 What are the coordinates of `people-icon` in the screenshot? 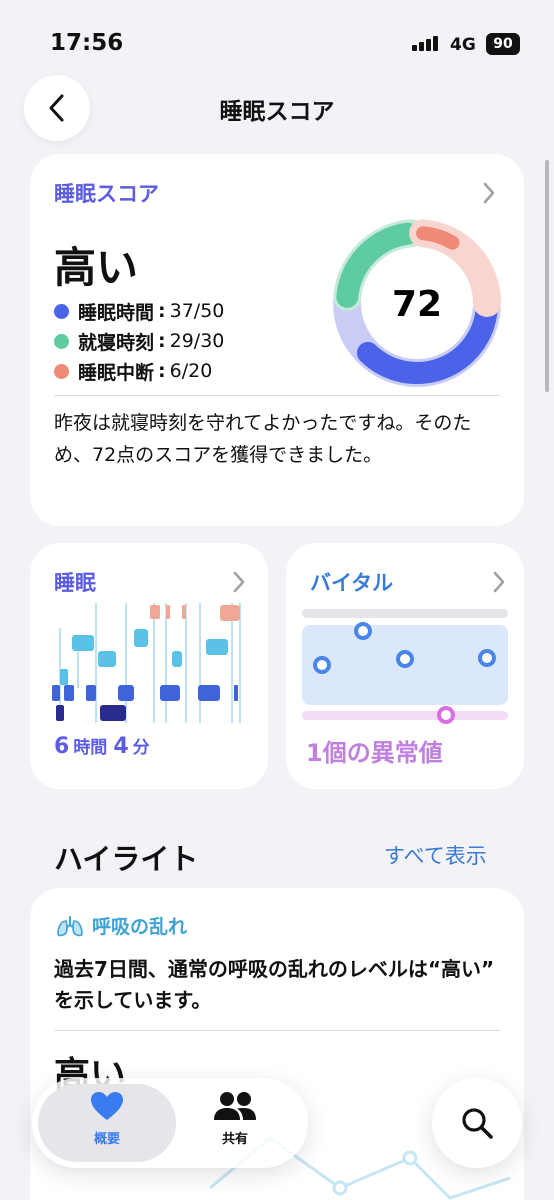 It's located at (235, 1106).